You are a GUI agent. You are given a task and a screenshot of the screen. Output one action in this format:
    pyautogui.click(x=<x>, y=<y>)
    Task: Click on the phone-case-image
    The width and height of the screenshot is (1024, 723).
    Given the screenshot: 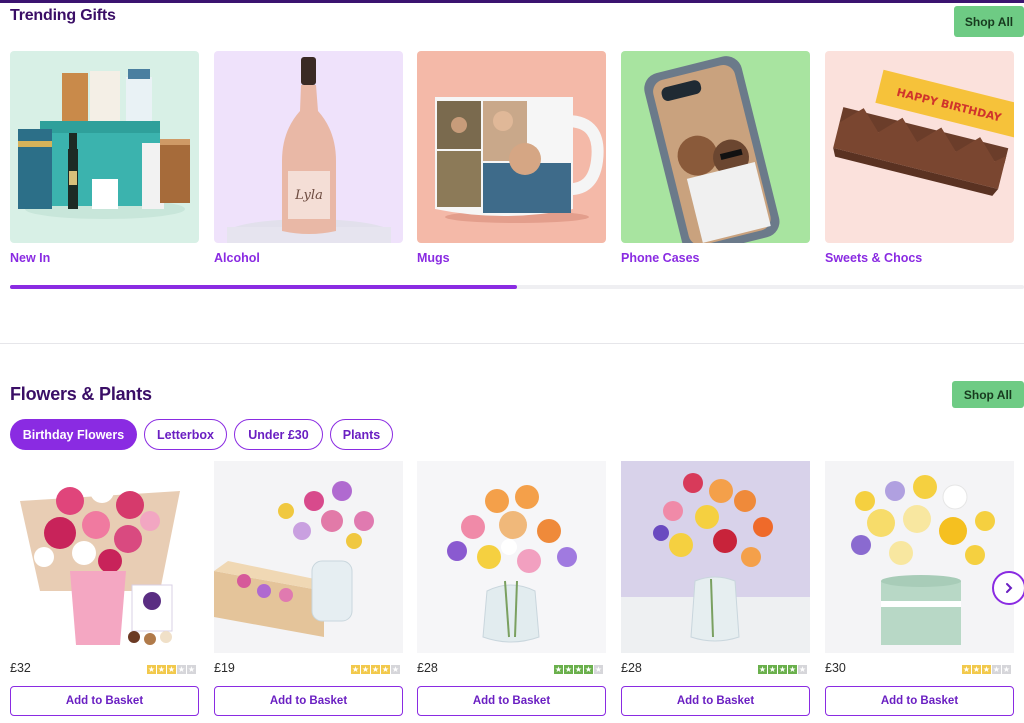 What is the action you would take?
    pyautogui.click(x=715, y=147)
    